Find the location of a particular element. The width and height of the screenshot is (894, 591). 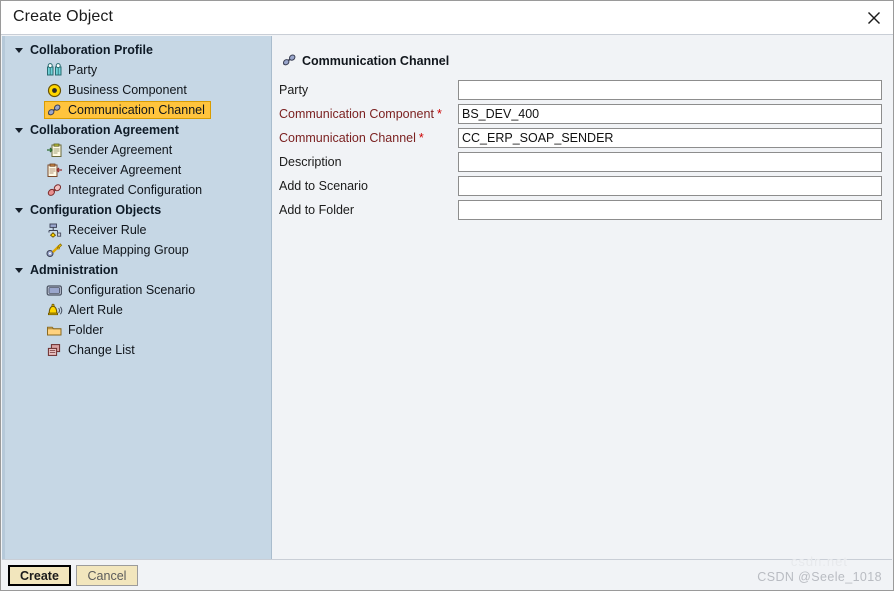

tree-group-label: Configuration Objects is located at coordinates (96, 210).